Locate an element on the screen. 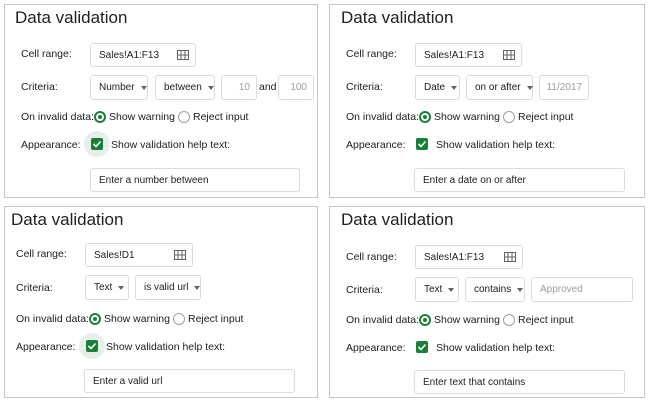  max-value-input: 100 is located at coordinates (296, 87).